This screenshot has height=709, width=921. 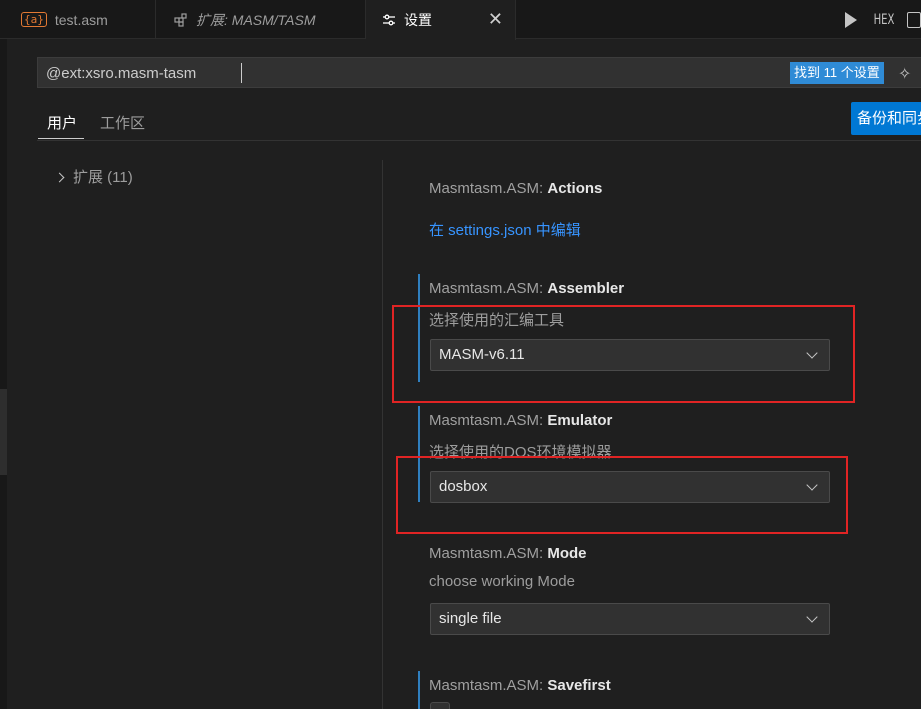 I want to click on open-settings-json-icon, so click(x=914, y=19).